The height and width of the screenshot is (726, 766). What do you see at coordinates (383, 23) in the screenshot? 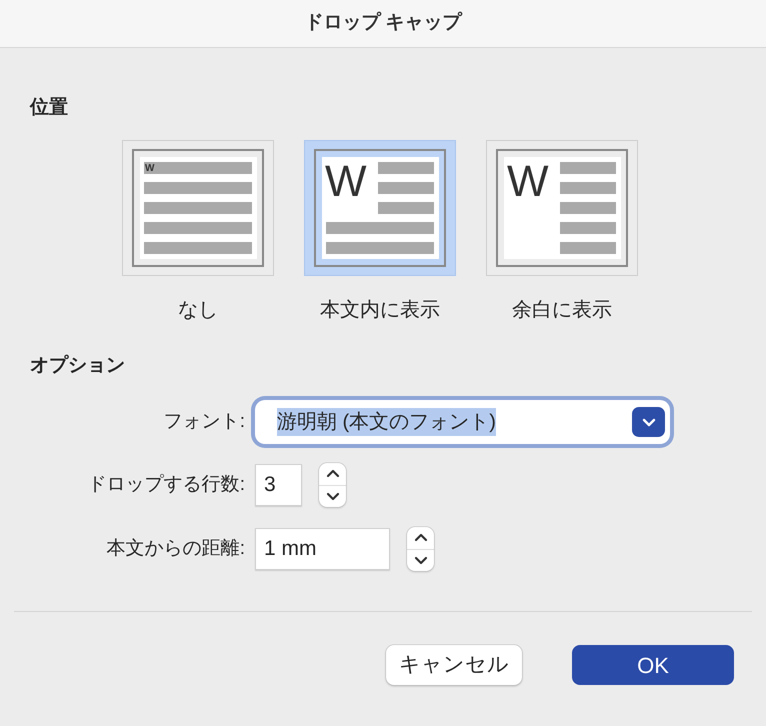
I see `window-title: ドロップ キャップ` at bounding box center [383, 23].